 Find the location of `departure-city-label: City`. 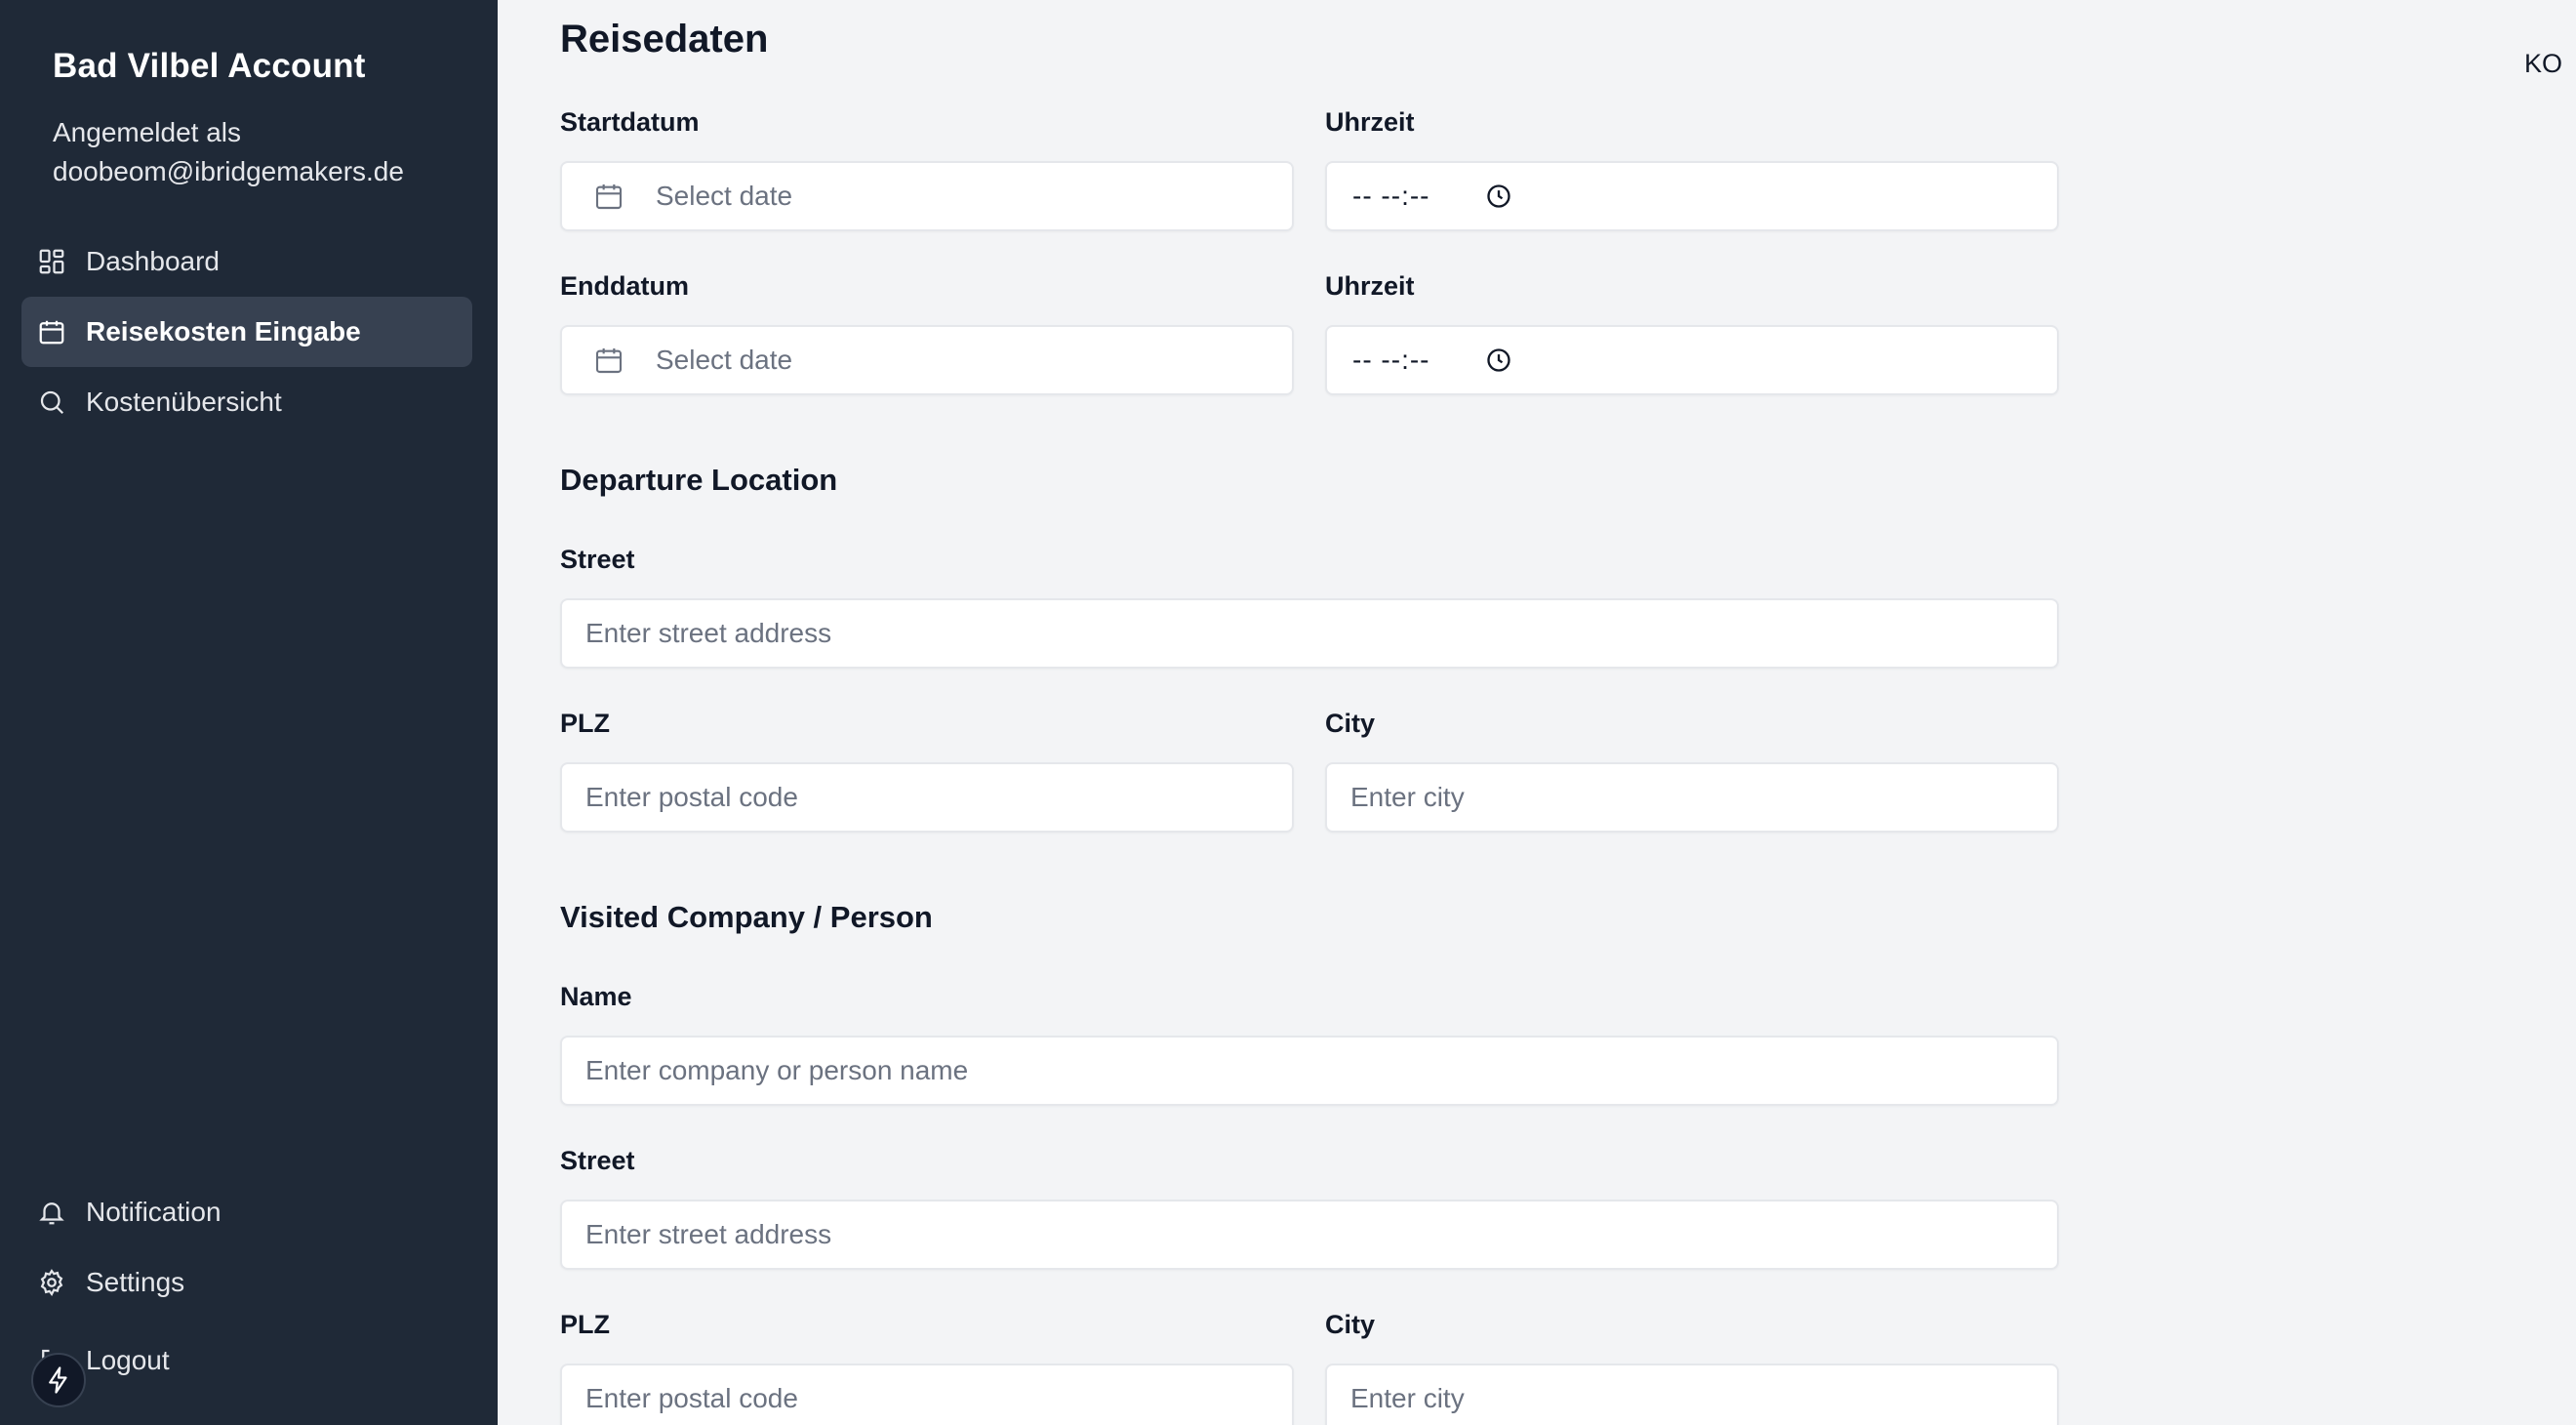

departure-city-label: City is located at coordinates (1350, 724).